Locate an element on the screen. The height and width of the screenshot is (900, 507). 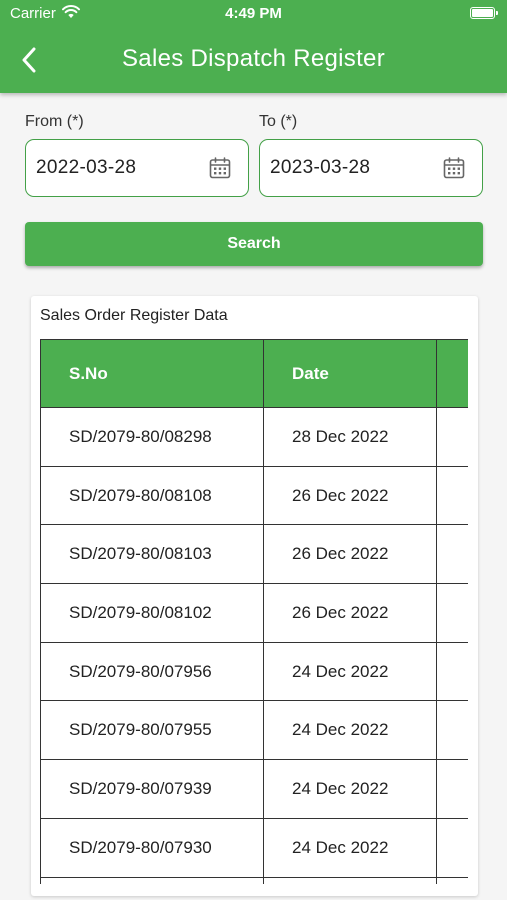
cell-sno: SD/2079-80/07955 is located at coordinates (152, 730).